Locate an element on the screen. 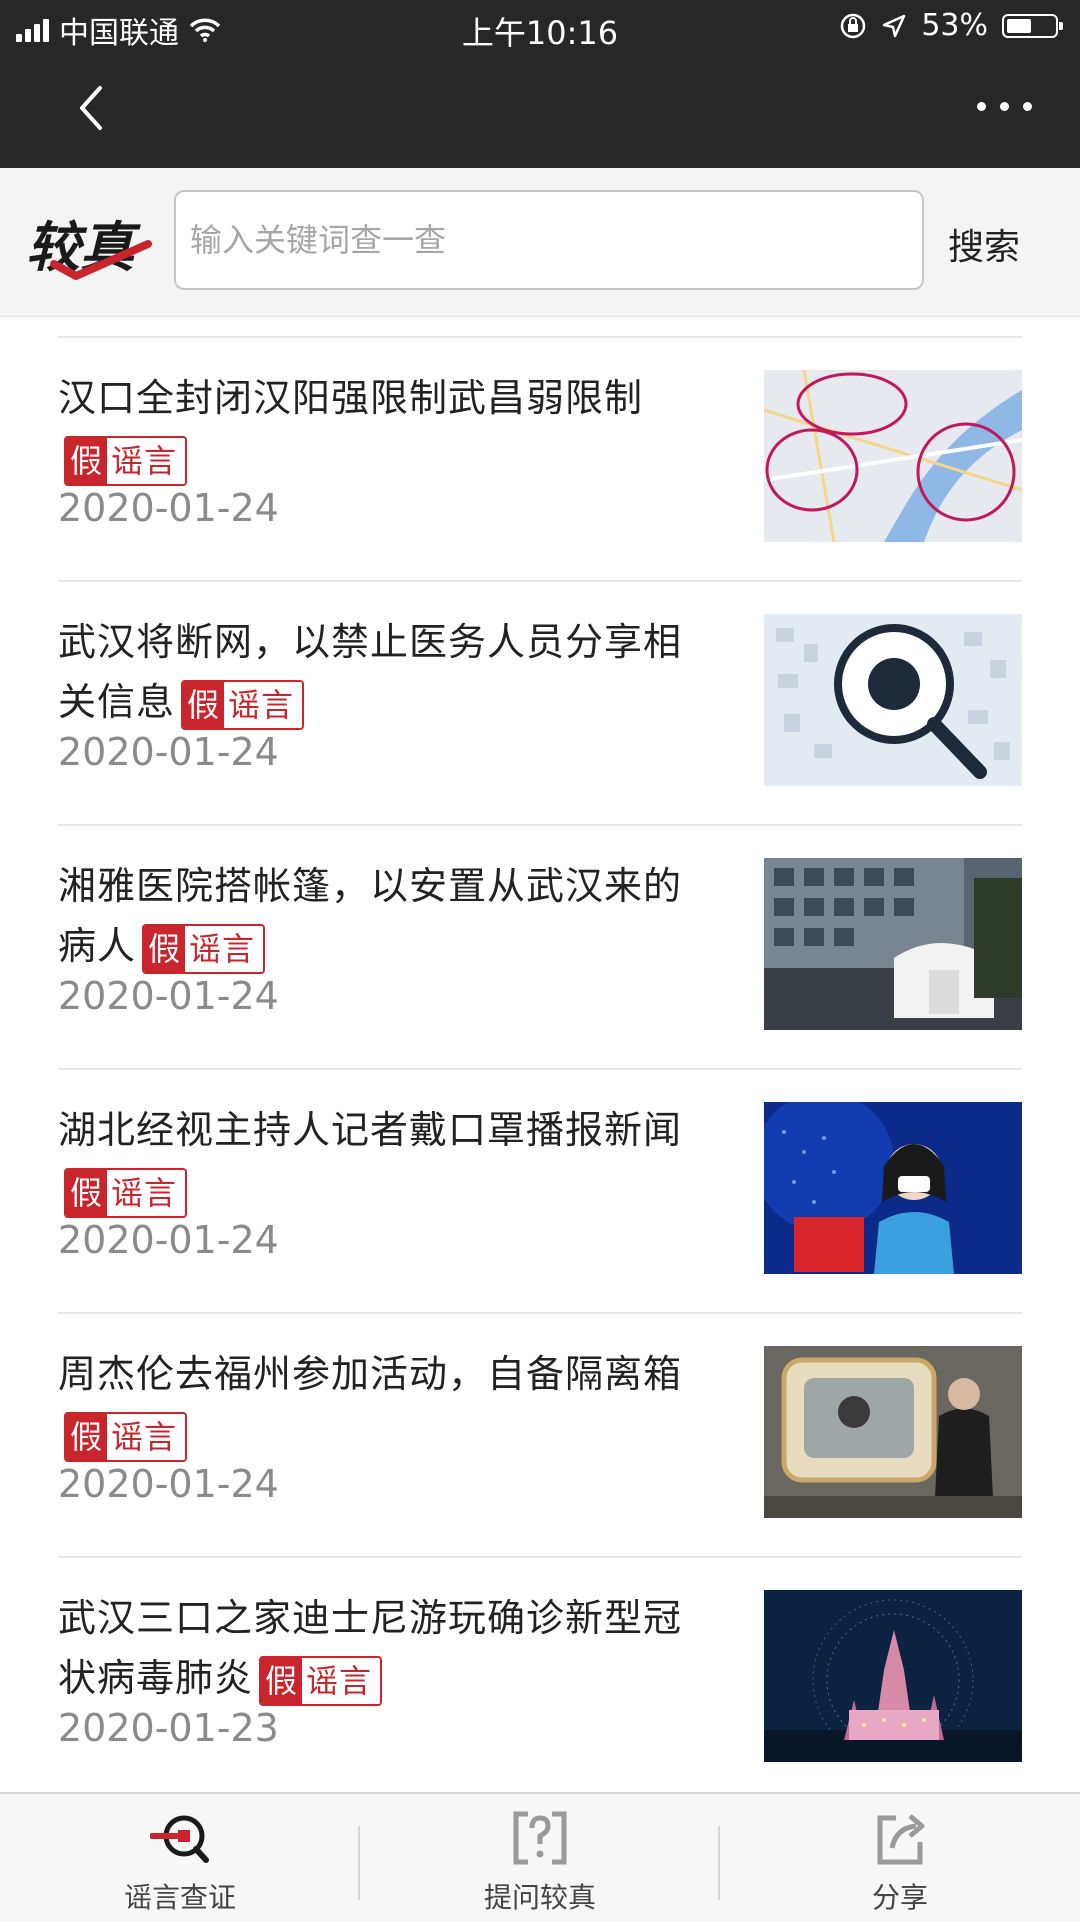 This screenshot has height=1922, width=1080. tab-bar: 谣言查证 提问较真 分享 is located at coordinates (540, 1857).